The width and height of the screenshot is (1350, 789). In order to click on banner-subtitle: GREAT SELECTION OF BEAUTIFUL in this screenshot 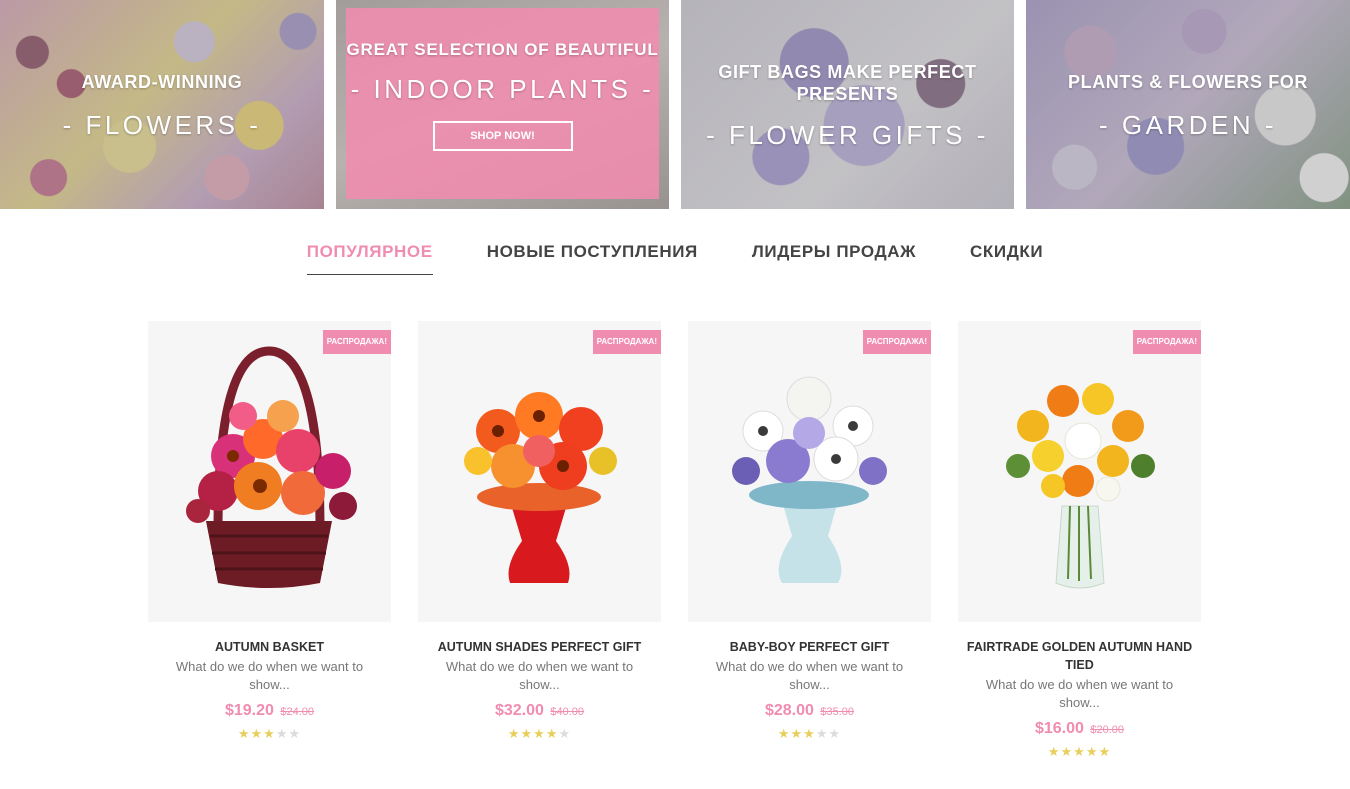, I will do `click(502, 49)`.